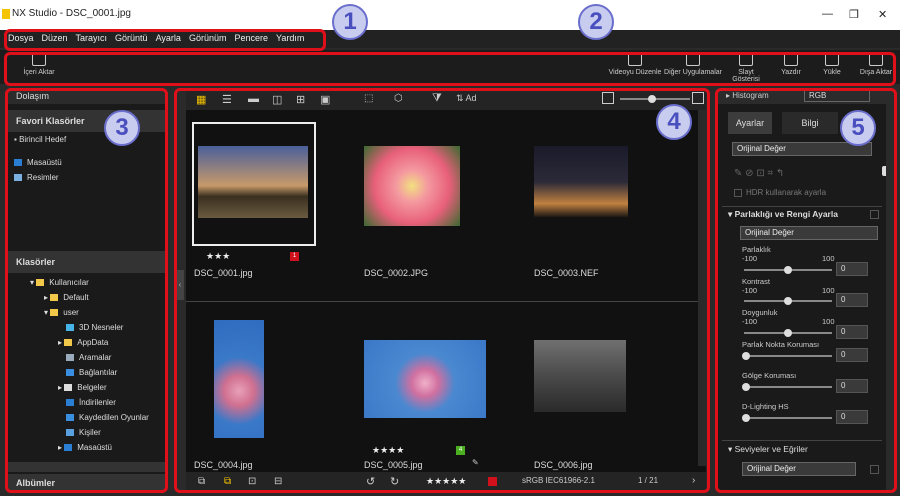 The image size is (900, 496). I want to click on compare-icon: ⊡, so click(252, 481).